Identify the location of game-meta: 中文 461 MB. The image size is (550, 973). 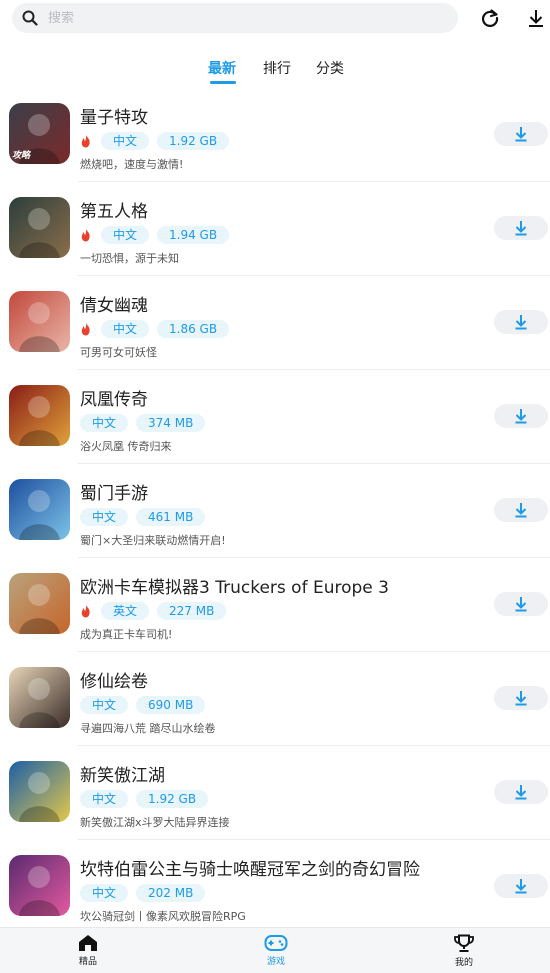
(146, 517).